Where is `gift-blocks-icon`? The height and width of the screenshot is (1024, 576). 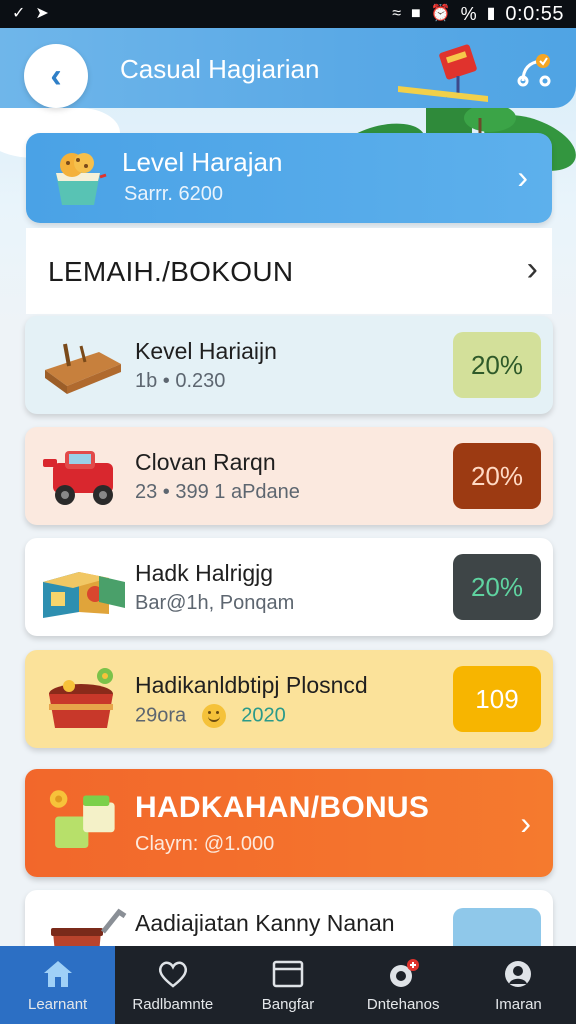 gift-blocks-icon is located at coordinates (82, 819).